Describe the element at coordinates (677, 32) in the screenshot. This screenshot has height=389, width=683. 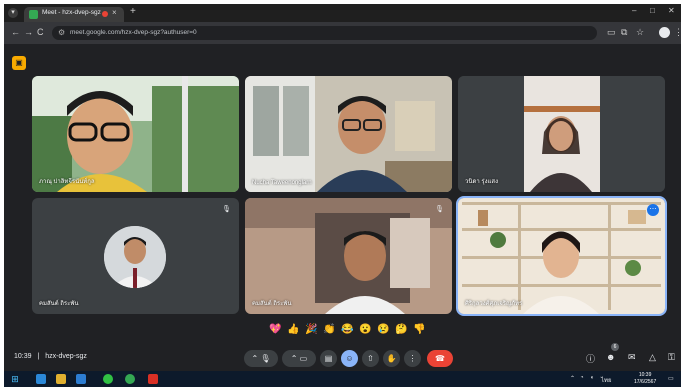
I see `chrome-menu-icon: ⋮` at that location.